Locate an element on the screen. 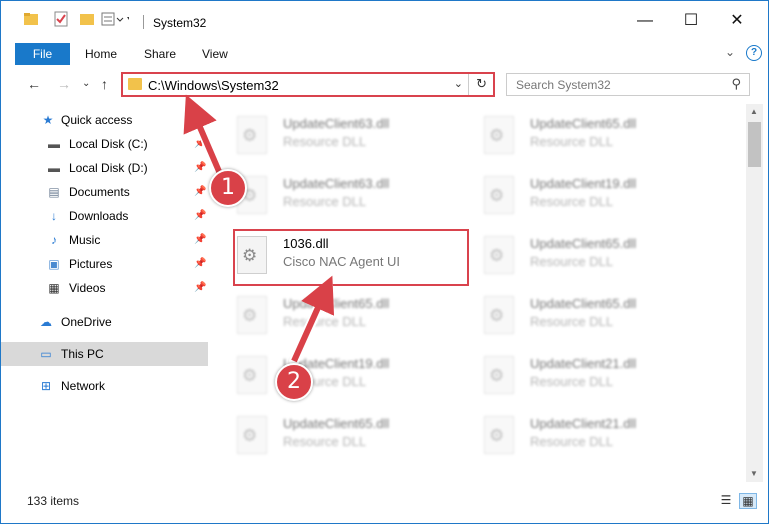 This screenshot has height=524, width=769. step-callout-2: 2 is located at coordinates (294, 382).